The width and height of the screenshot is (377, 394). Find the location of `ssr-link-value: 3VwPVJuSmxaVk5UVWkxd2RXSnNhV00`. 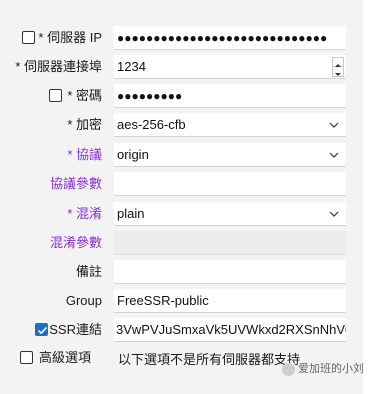

ssr-link-value: 3VwPVJuSmxaVk5UVWkxd2RXSnNhV00 is located at coordinates (231, 329).